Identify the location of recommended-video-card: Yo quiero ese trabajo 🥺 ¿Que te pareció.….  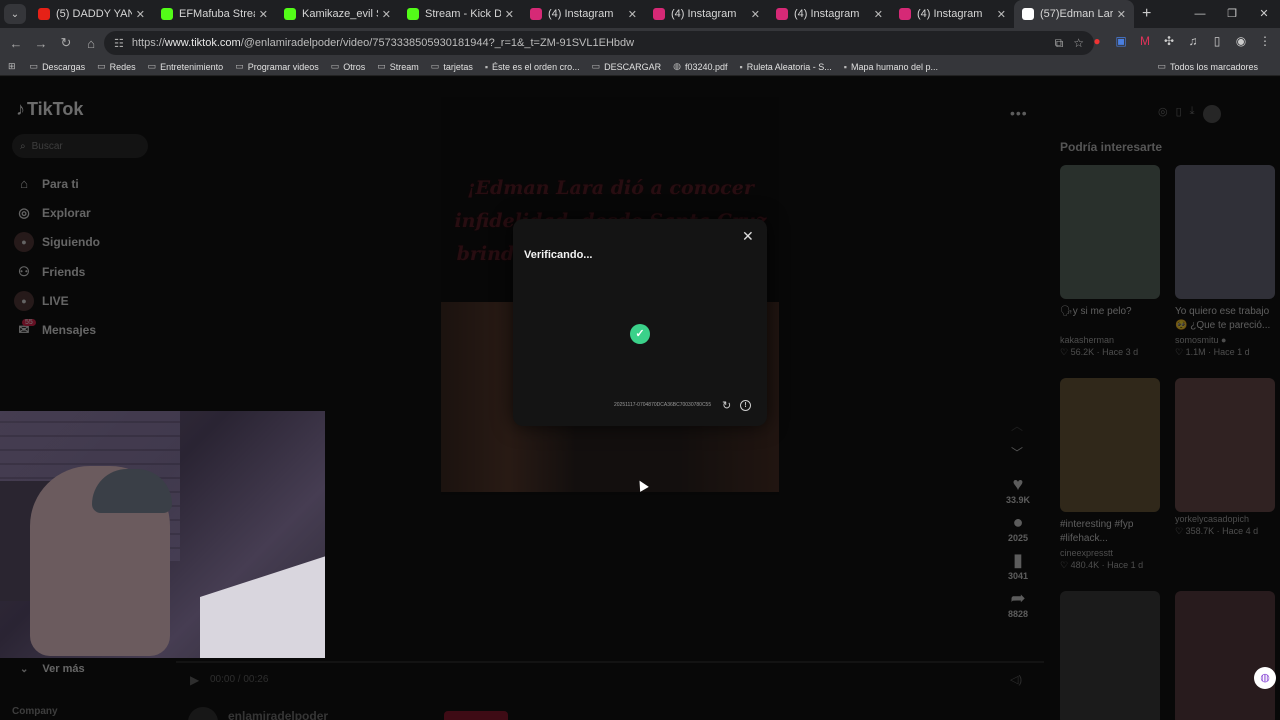
(1225, 261).